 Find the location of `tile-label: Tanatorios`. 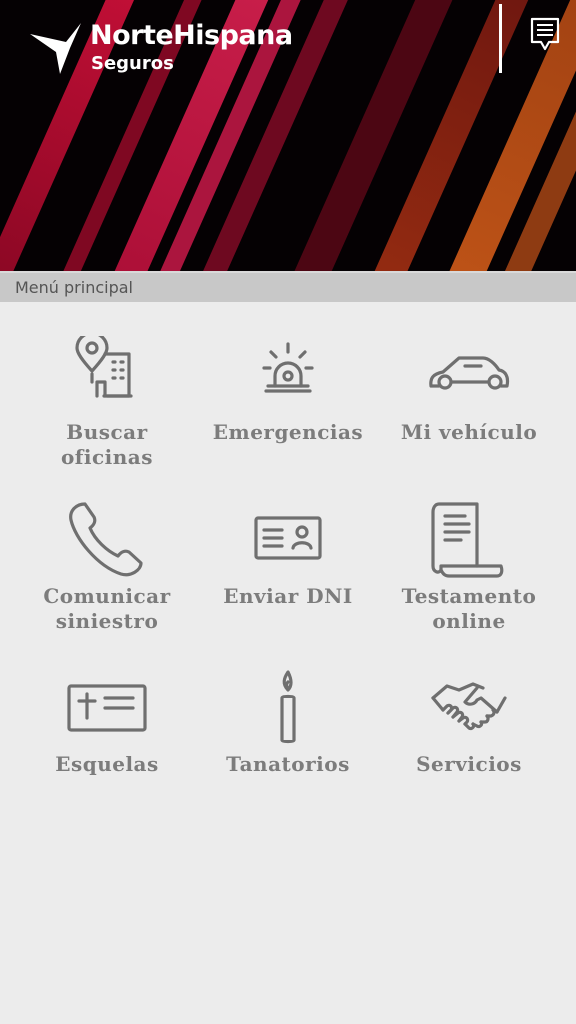

tile-label: Tanatorios is located at coordinates (288, 764).